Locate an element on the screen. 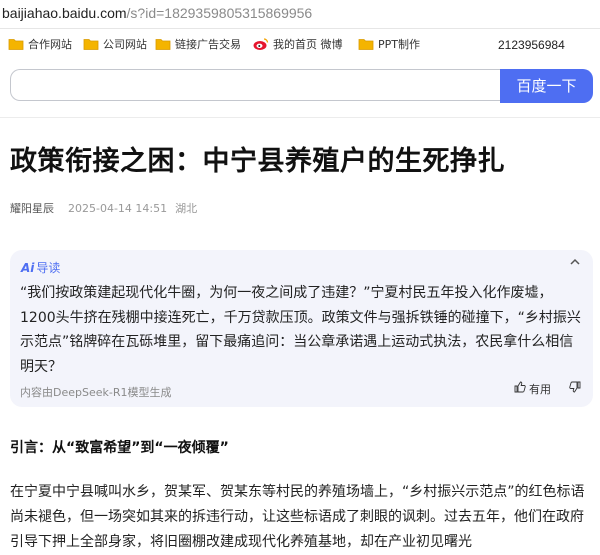 Image resolution: width=600 pixels, height=555 pixels. bookmark-ppt: PPT制作 is located at coordinates (389, 45).